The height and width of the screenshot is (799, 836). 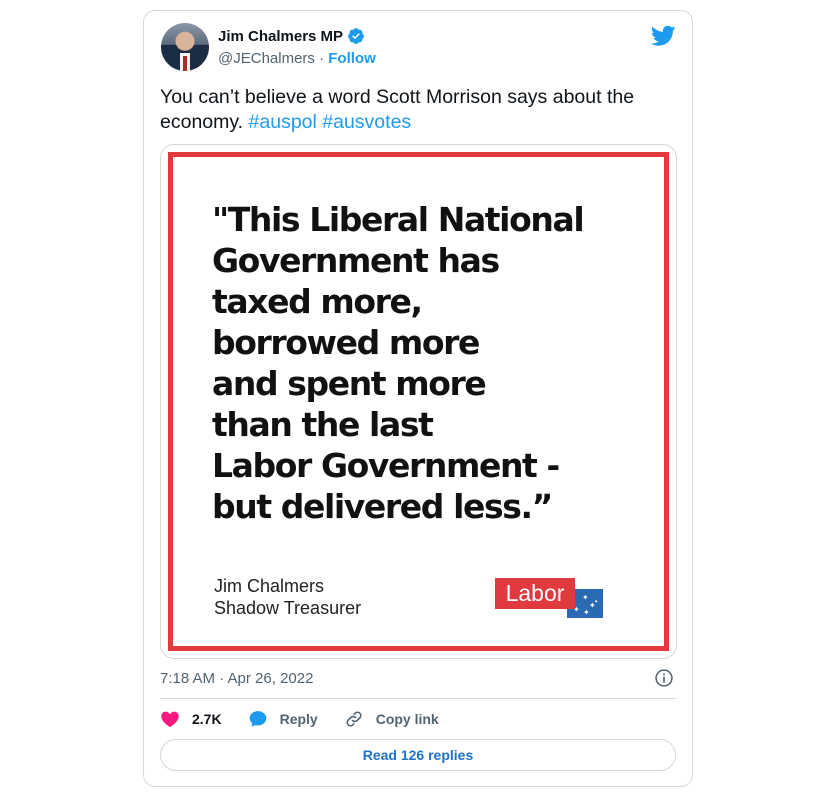 I want to click on avatar, so click(x=185, y=47).